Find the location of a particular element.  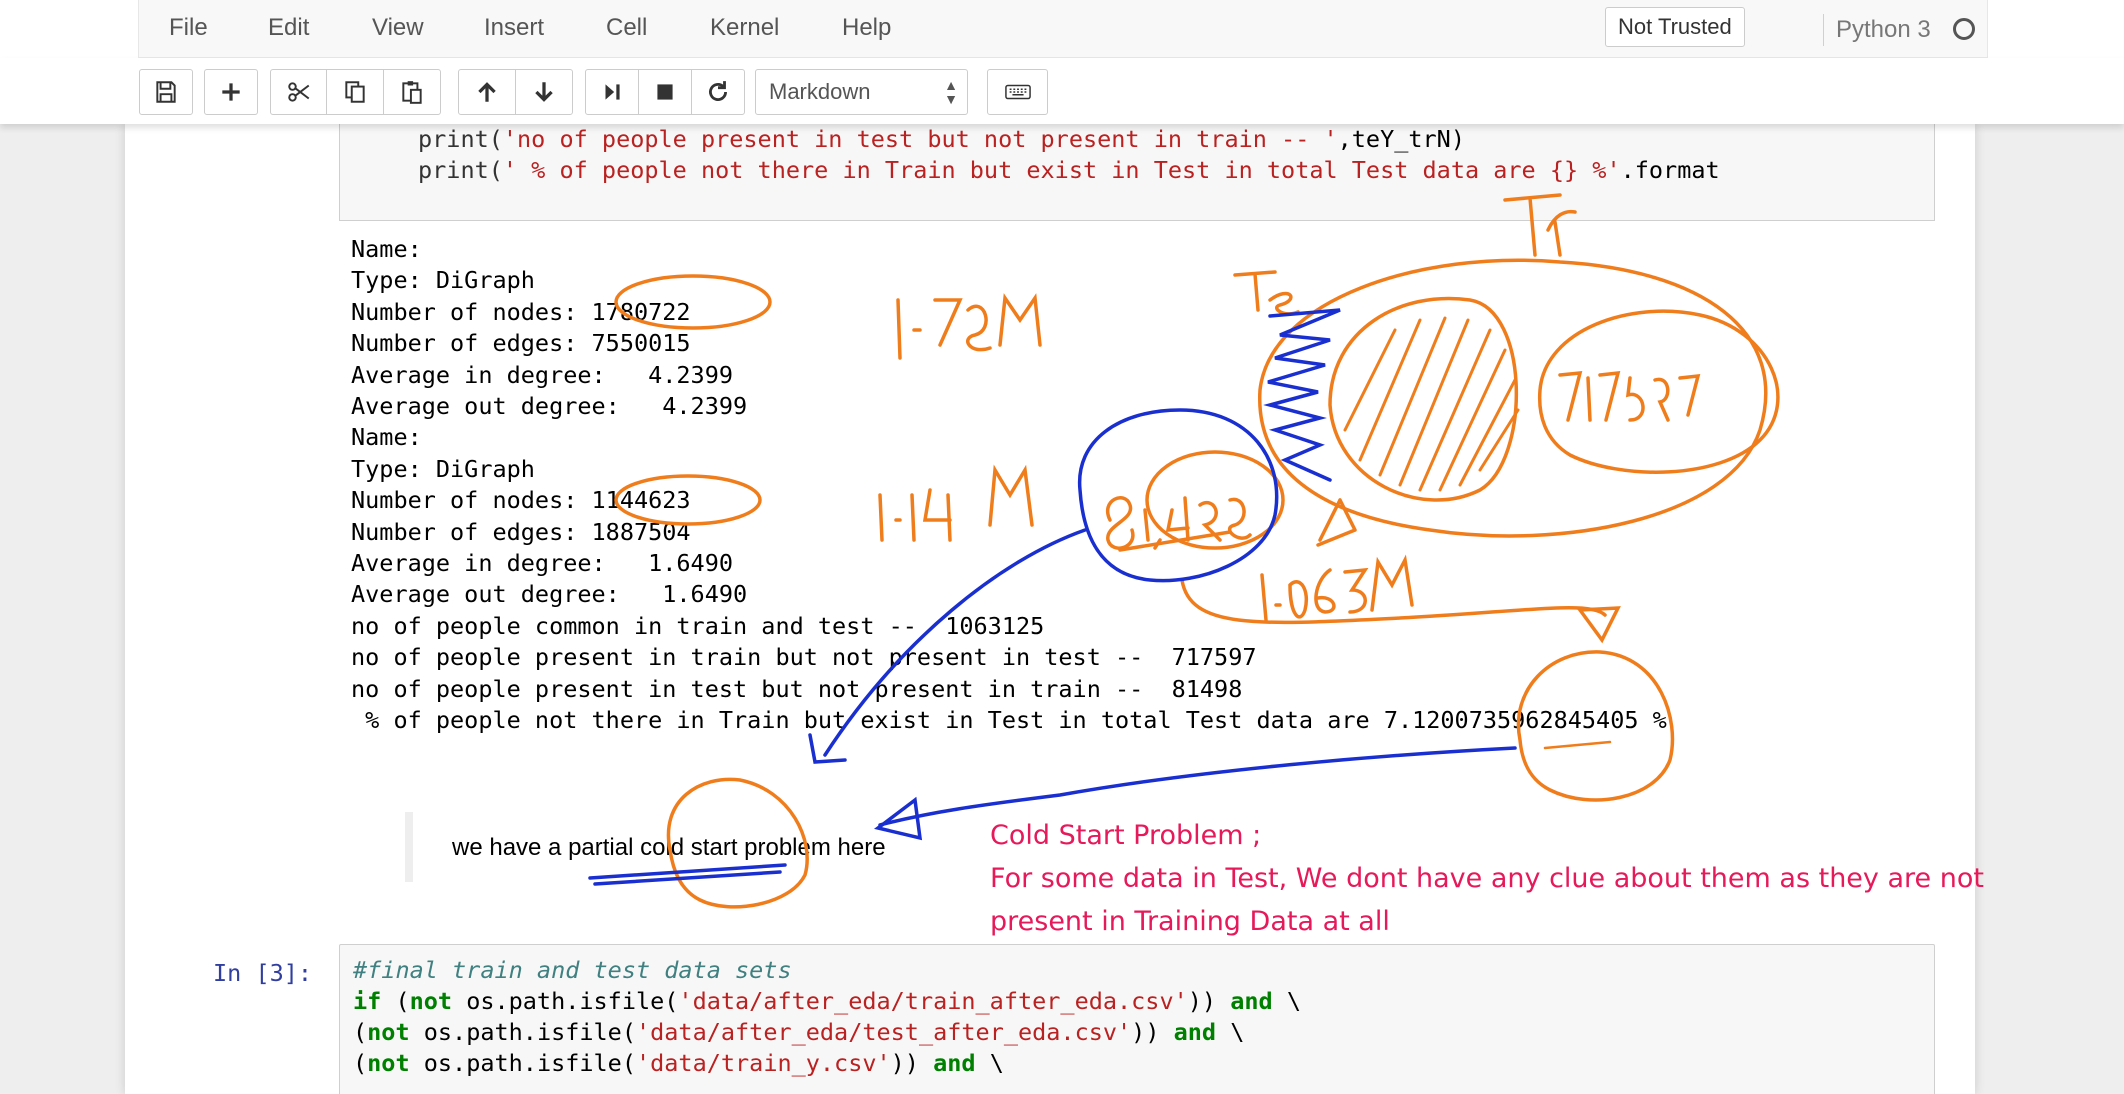

cut-button is located at coordinates (298, 92).